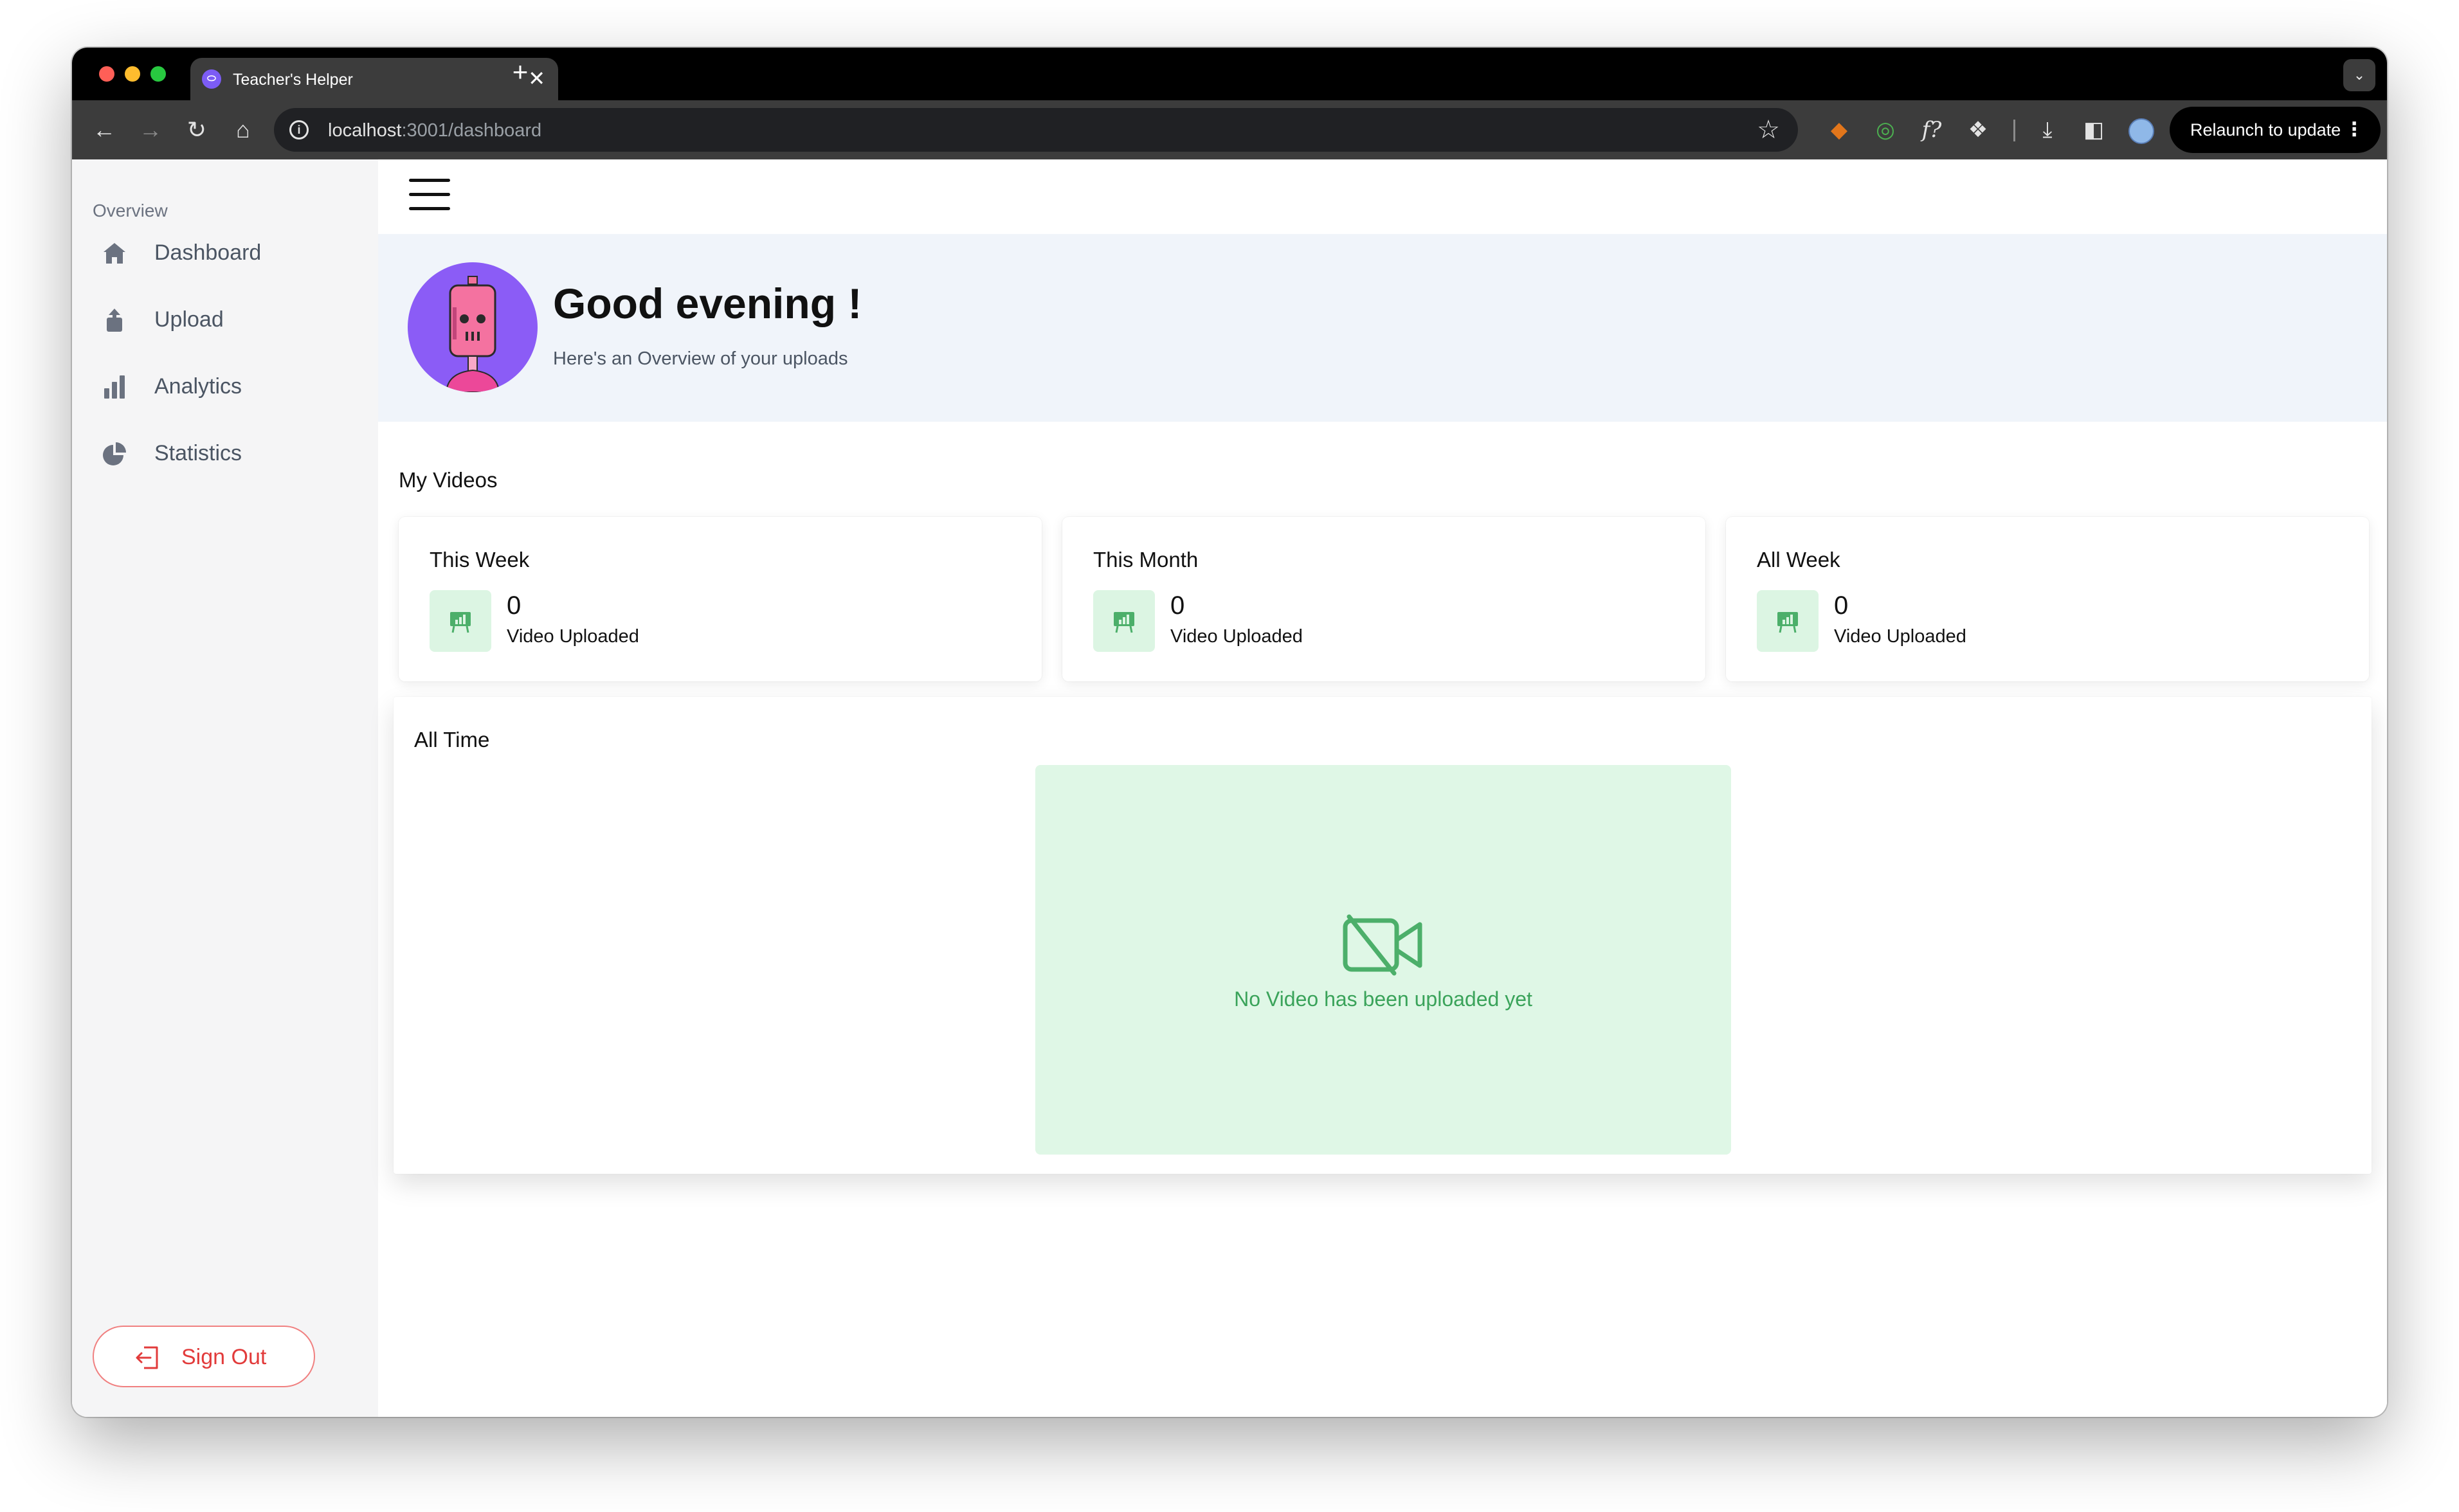 The height and width of the screenshot is (1512, 2459). What do you see at coordinates (198, 453) in the screenshot?
I see `sidebar-item-label: Statistics` at bounding box center [198, 453].